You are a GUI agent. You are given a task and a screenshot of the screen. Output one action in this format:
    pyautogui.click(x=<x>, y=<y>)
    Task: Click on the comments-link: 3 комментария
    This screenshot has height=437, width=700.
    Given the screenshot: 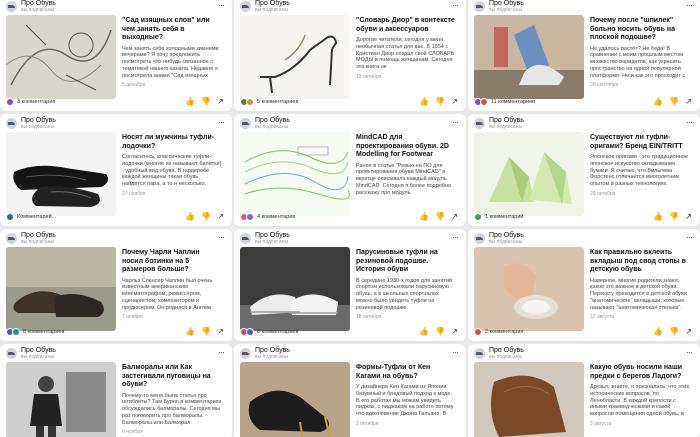 What is the action you would take?
    pyautogui.click(x=36, y=102)
    